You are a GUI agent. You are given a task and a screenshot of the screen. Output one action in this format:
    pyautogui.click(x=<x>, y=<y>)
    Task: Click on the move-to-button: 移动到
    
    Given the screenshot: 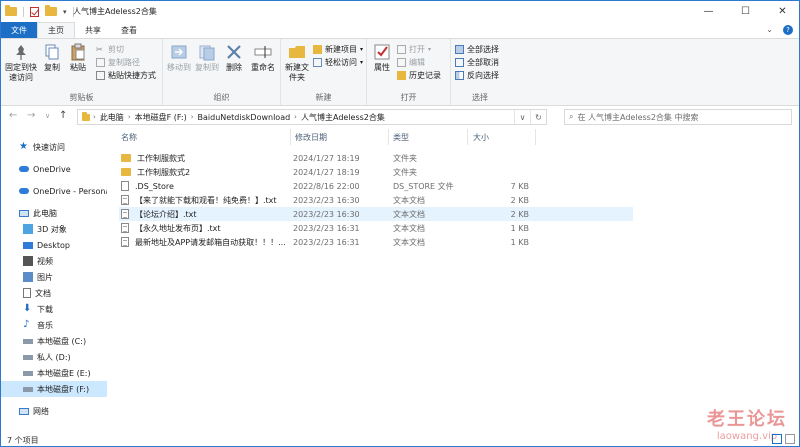 What is the action you would take?
    pyautogui.click(x=179, y=58)
    